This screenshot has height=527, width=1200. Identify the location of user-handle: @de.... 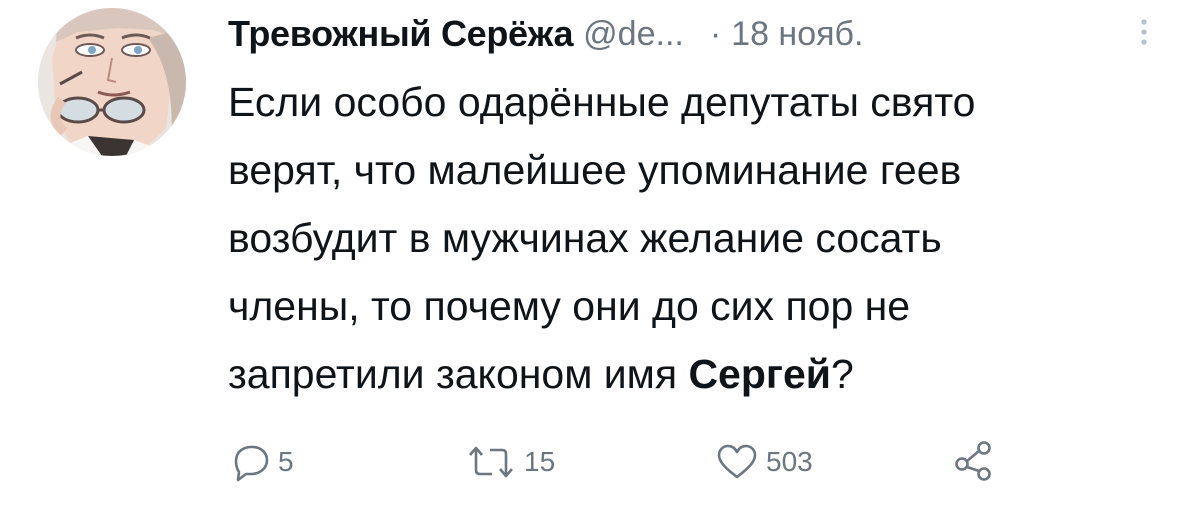
(633, 34).